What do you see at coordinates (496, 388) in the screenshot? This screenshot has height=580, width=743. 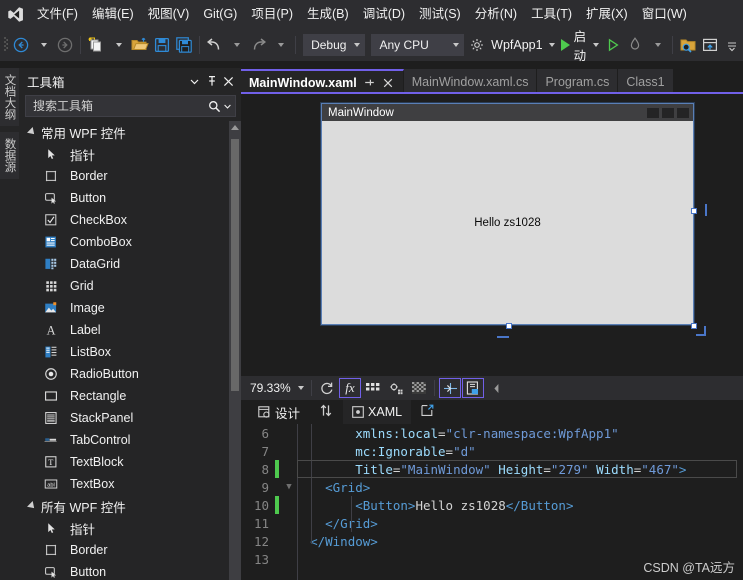 I see `collapse-toolbar-button` at bounding box center [496, 388].